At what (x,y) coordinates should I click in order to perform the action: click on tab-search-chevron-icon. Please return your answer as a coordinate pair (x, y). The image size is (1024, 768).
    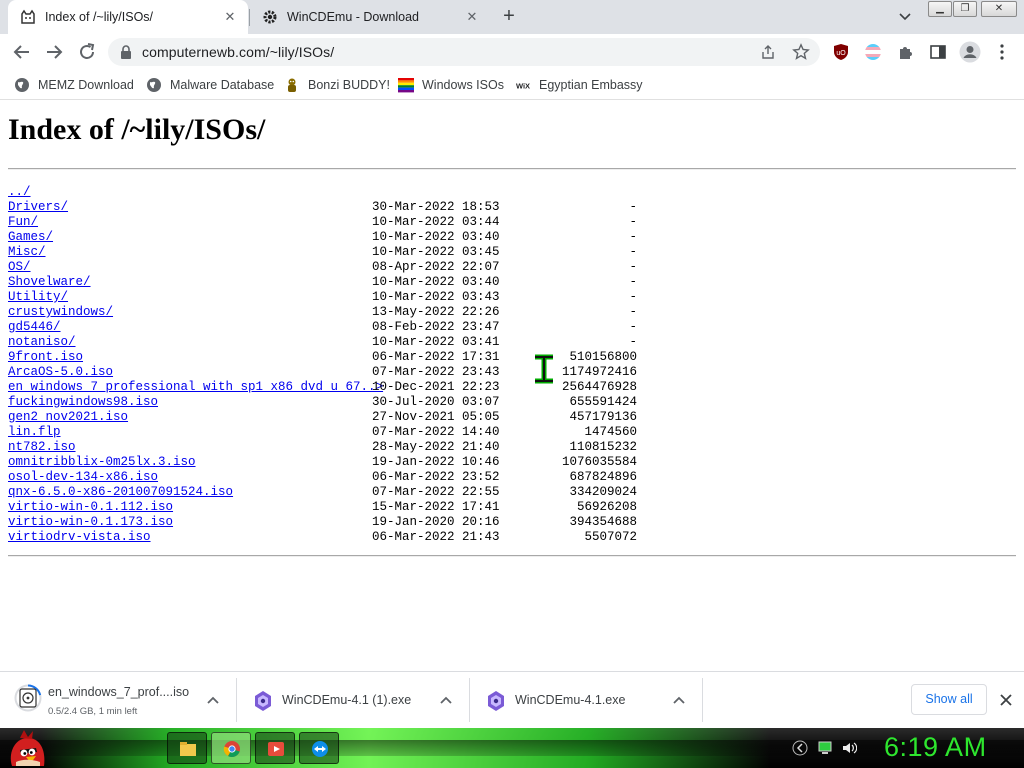
    Looking at the image, I should click on (905, 17).